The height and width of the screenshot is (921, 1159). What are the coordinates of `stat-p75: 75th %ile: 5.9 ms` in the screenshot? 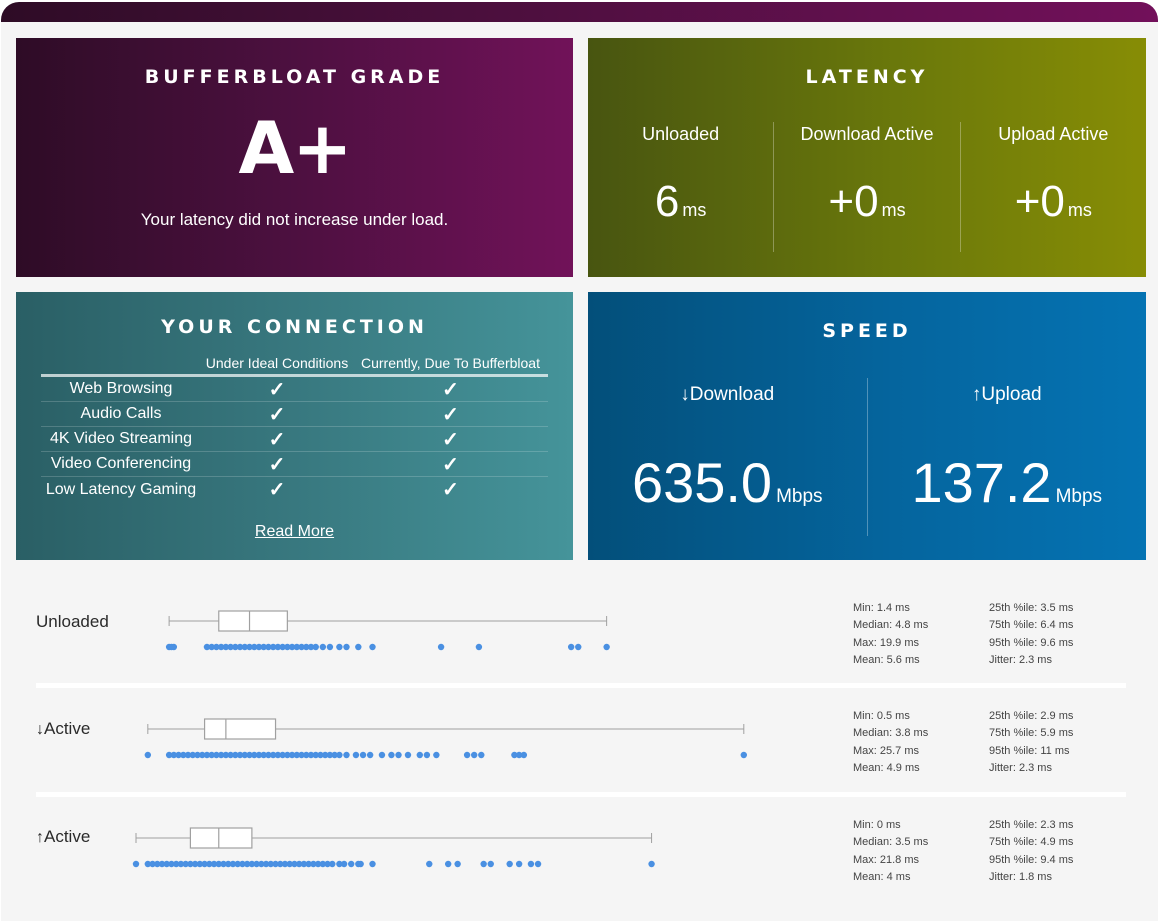 It's located at (1031, 733).